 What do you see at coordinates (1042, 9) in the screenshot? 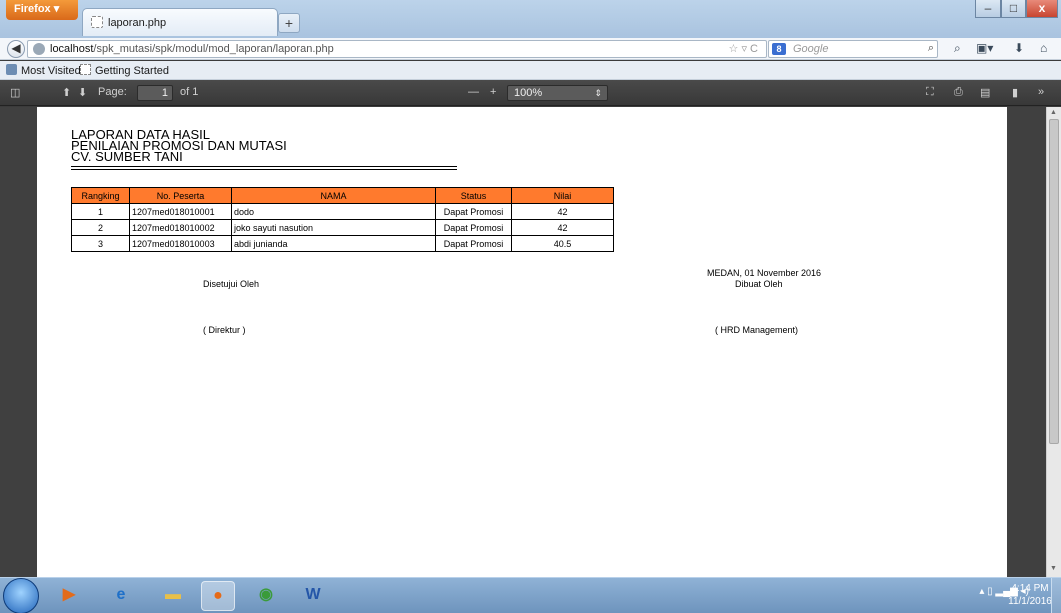
I see `close-button: x` at bounding box center [1042, 9].